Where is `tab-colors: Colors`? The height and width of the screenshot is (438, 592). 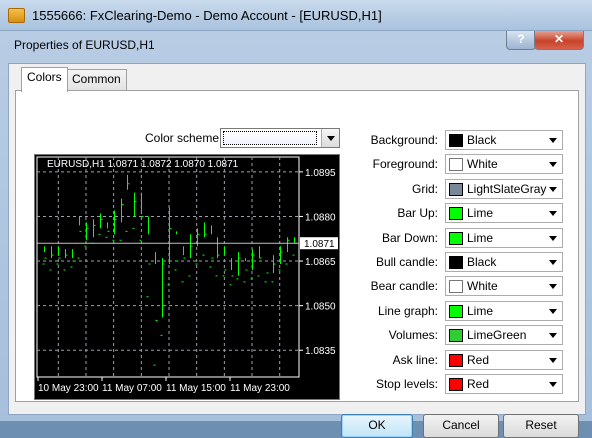
tab-colors: Colors is located at coordinates (44, 79).